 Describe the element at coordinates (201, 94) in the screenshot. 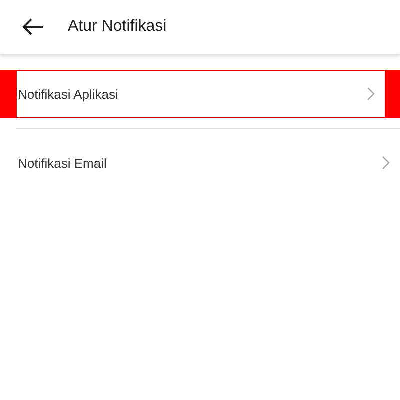

I see `settings-item: Notifikasi Aplikasi` at that location.